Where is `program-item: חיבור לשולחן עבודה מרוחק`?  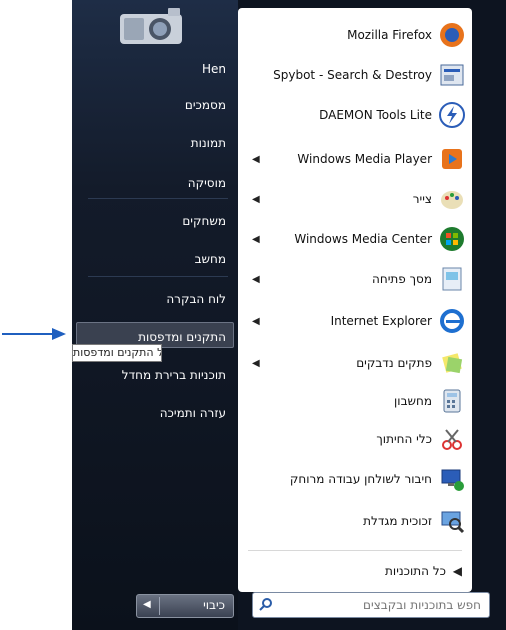 program-item: חיבור לשולחן עבודה מרוחק is located at coordinates (355, 480).